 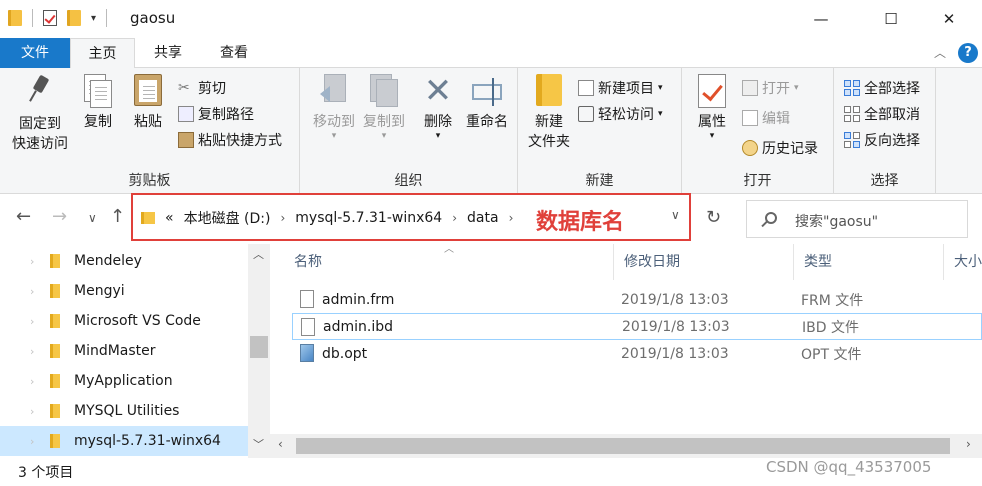 I want to click on maximize-button: ☐, so click(x=891, y=19).